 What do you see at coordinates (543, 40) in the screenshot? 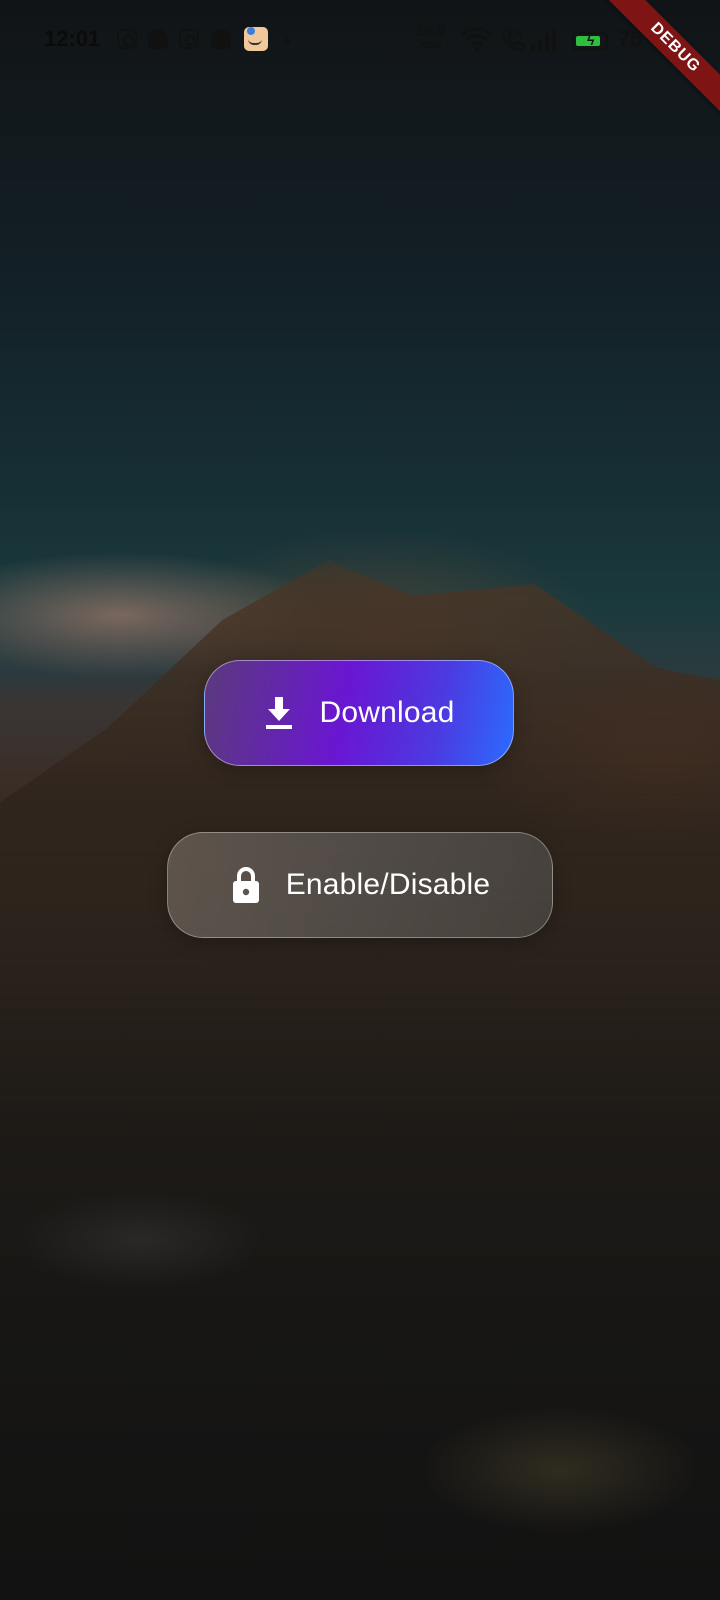
I see `cellular-signal-icon` at bounding box center [543, 40].